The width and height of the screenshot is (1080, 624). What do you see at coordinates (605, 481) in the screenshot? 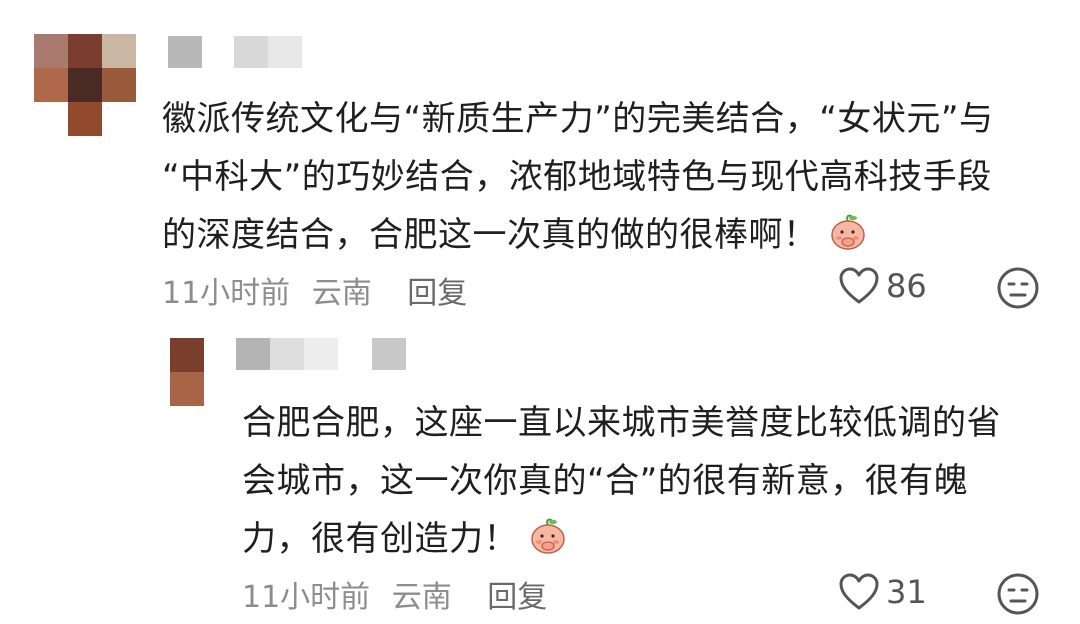
I see `reply-line: 会城市，这一次你真的“合”的很有新意，很有魄` at bounding box center [605, 481].